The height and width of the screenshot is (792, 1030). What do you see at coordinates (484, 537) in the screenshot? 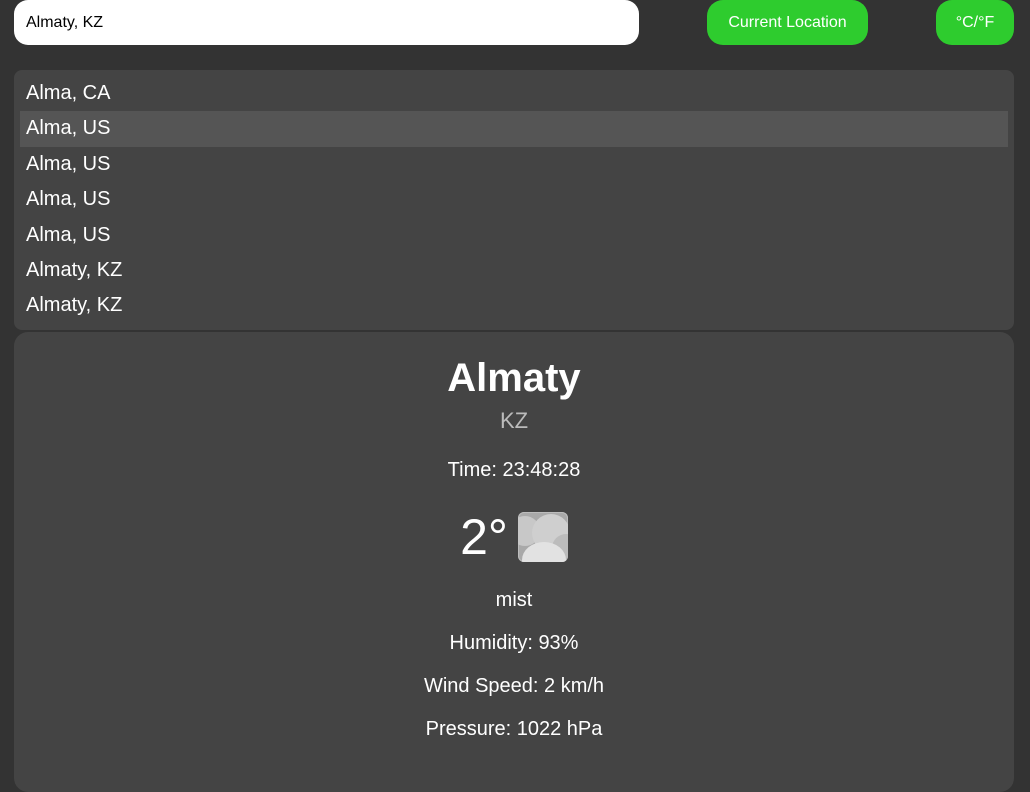
I see `temperature: 2°` at bounding box center [484, 537].